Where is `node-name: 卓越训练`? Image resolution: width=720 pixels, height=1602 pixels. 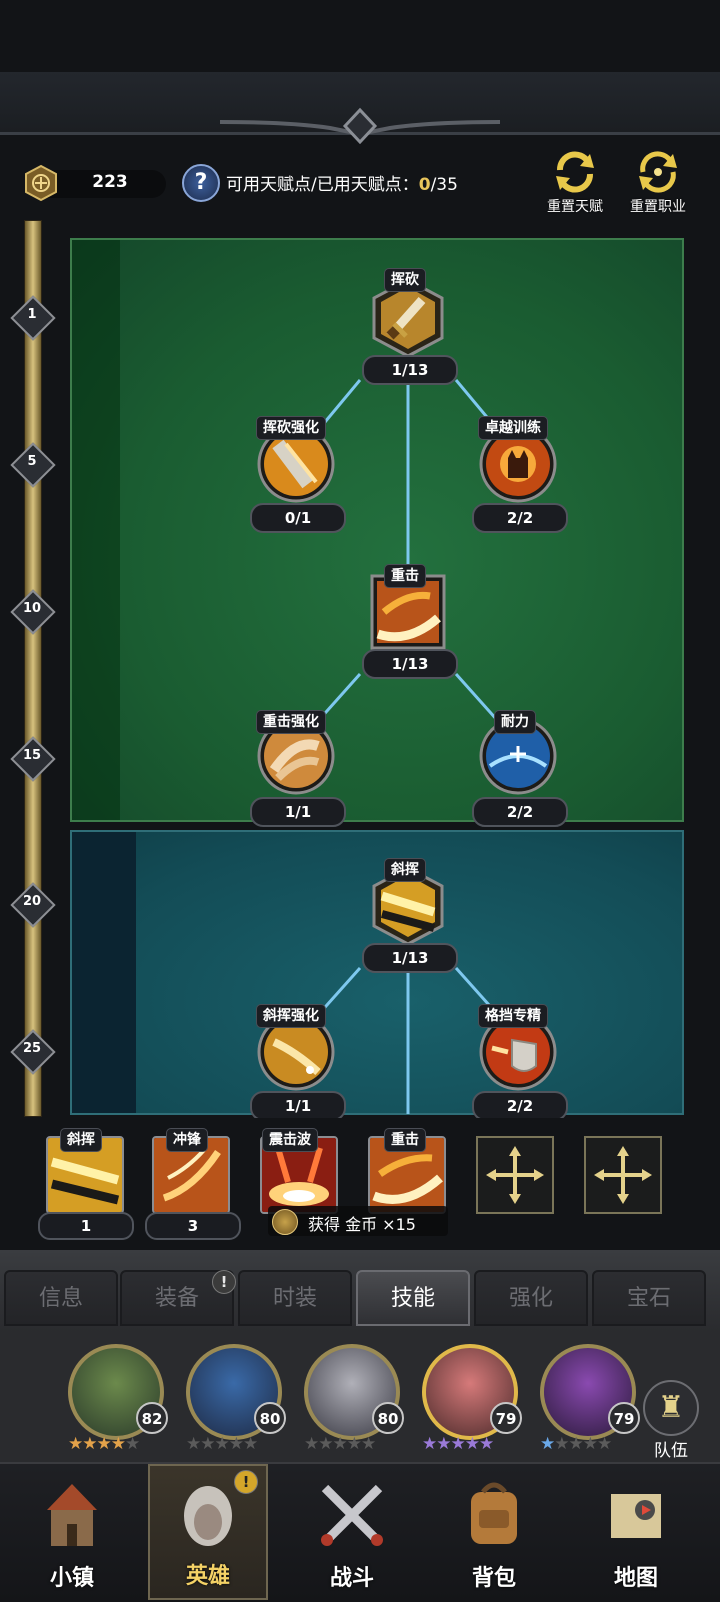 node-name: 卓越训练 is located at coordinates (513, 428).